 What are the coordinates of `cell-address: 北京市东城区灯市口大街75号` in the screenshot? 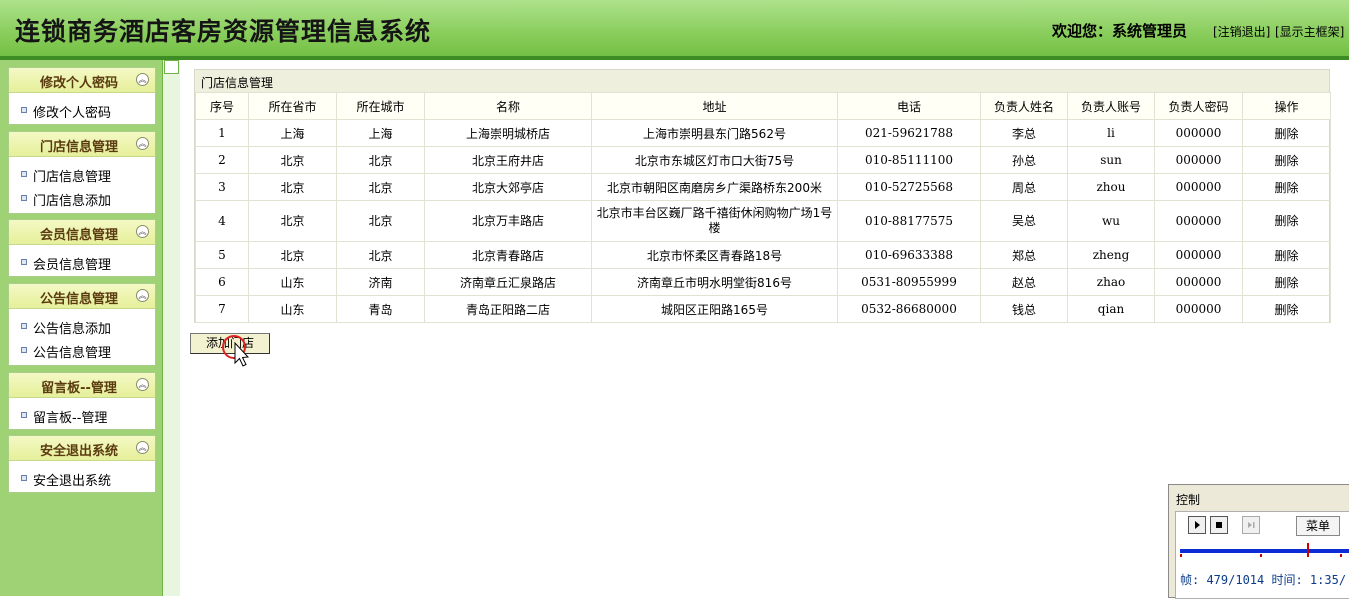 It's located at (714, 160).